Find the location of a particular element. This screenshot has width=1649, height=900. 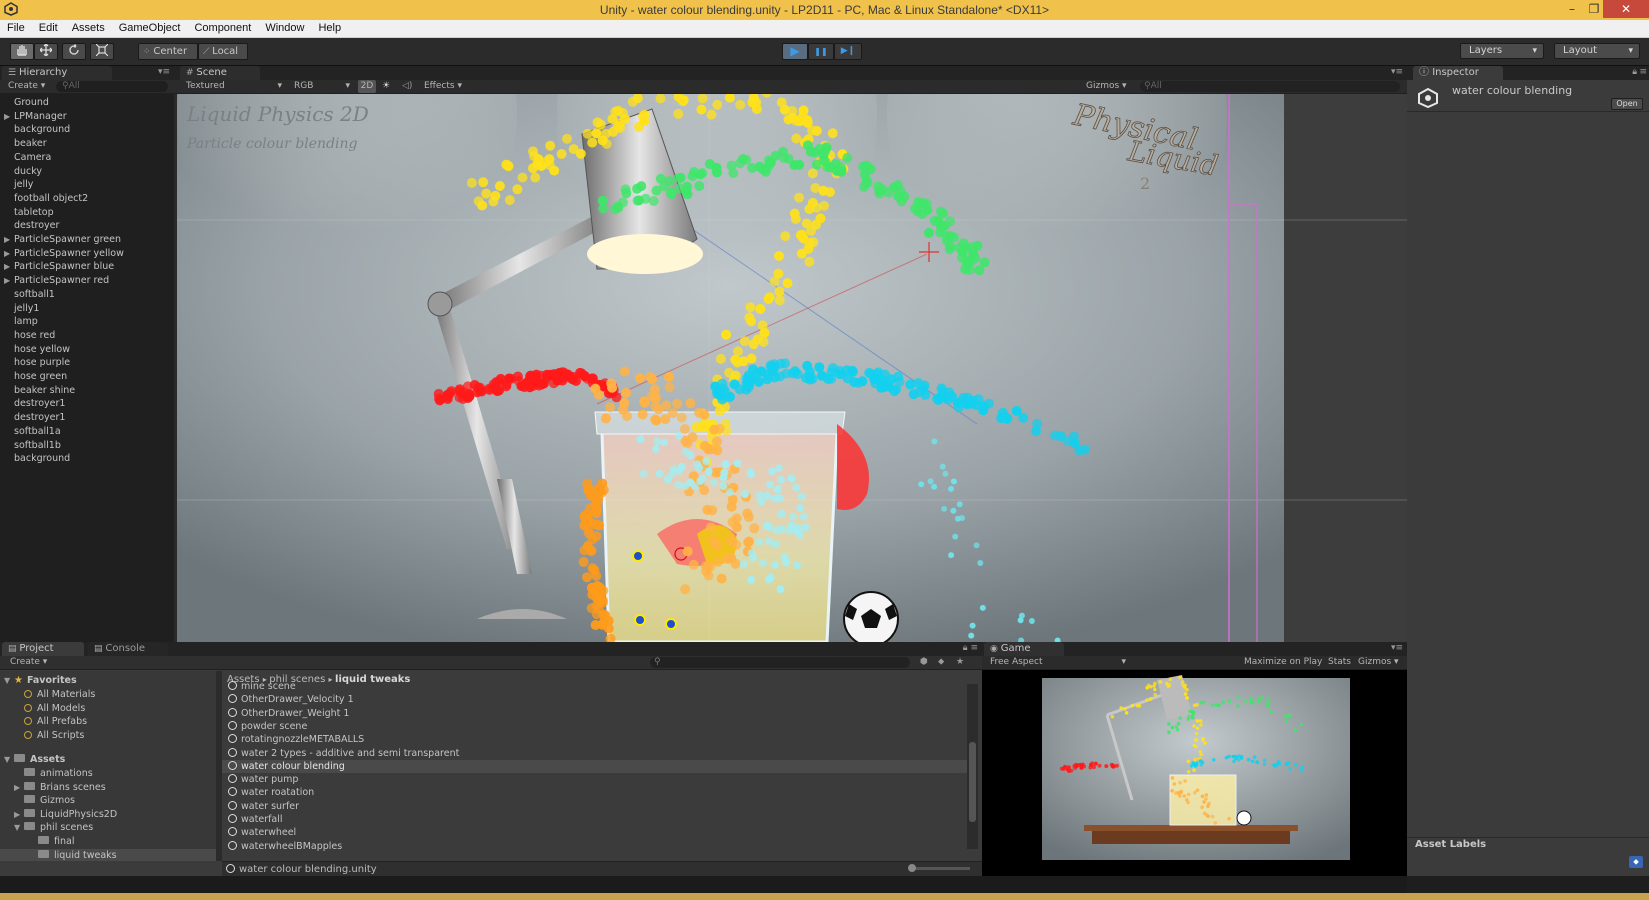

menu-window: Window is located at coordinates (284, 27).